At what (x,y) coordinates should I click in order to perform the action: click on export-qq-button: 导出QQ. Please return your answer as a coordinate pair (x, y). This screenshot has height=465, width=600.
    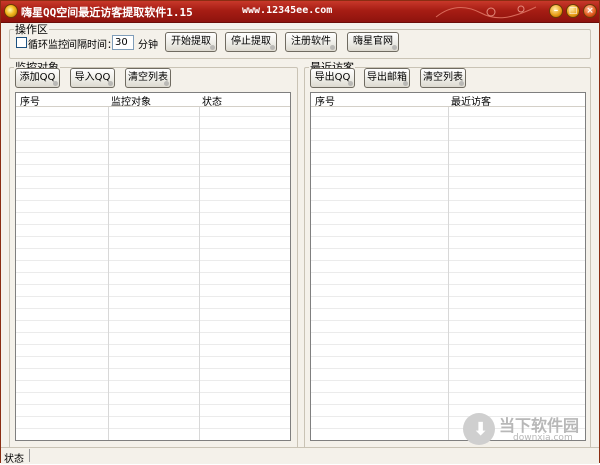
    Looking at the image, I should click on (332, 78).